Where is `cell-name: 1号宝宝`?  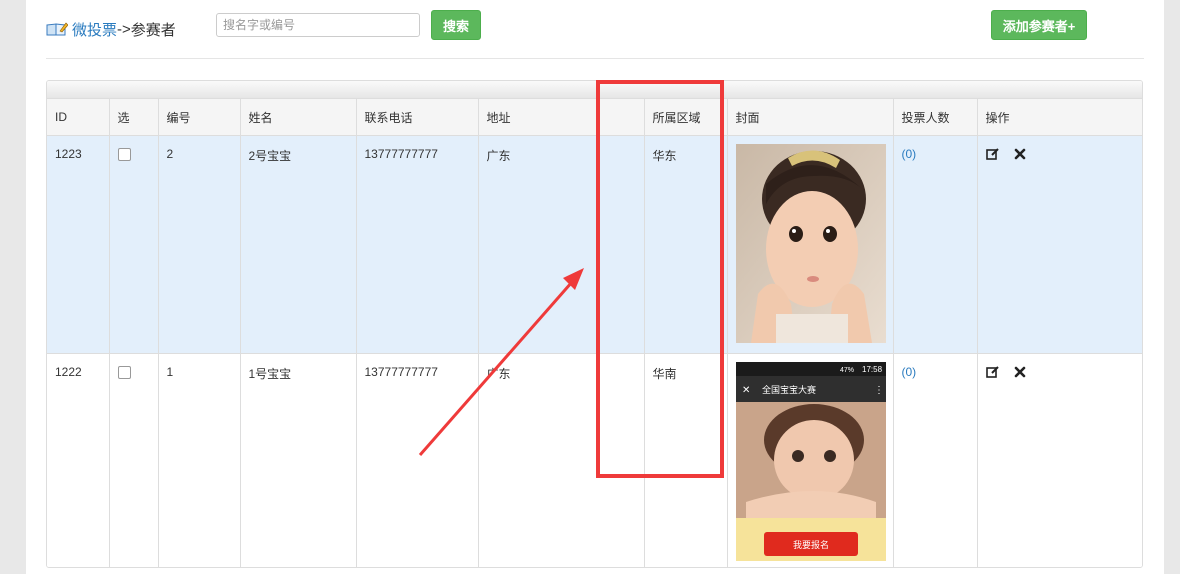
cell-name: 1号宝宝 is located at coordinates (298, 460).